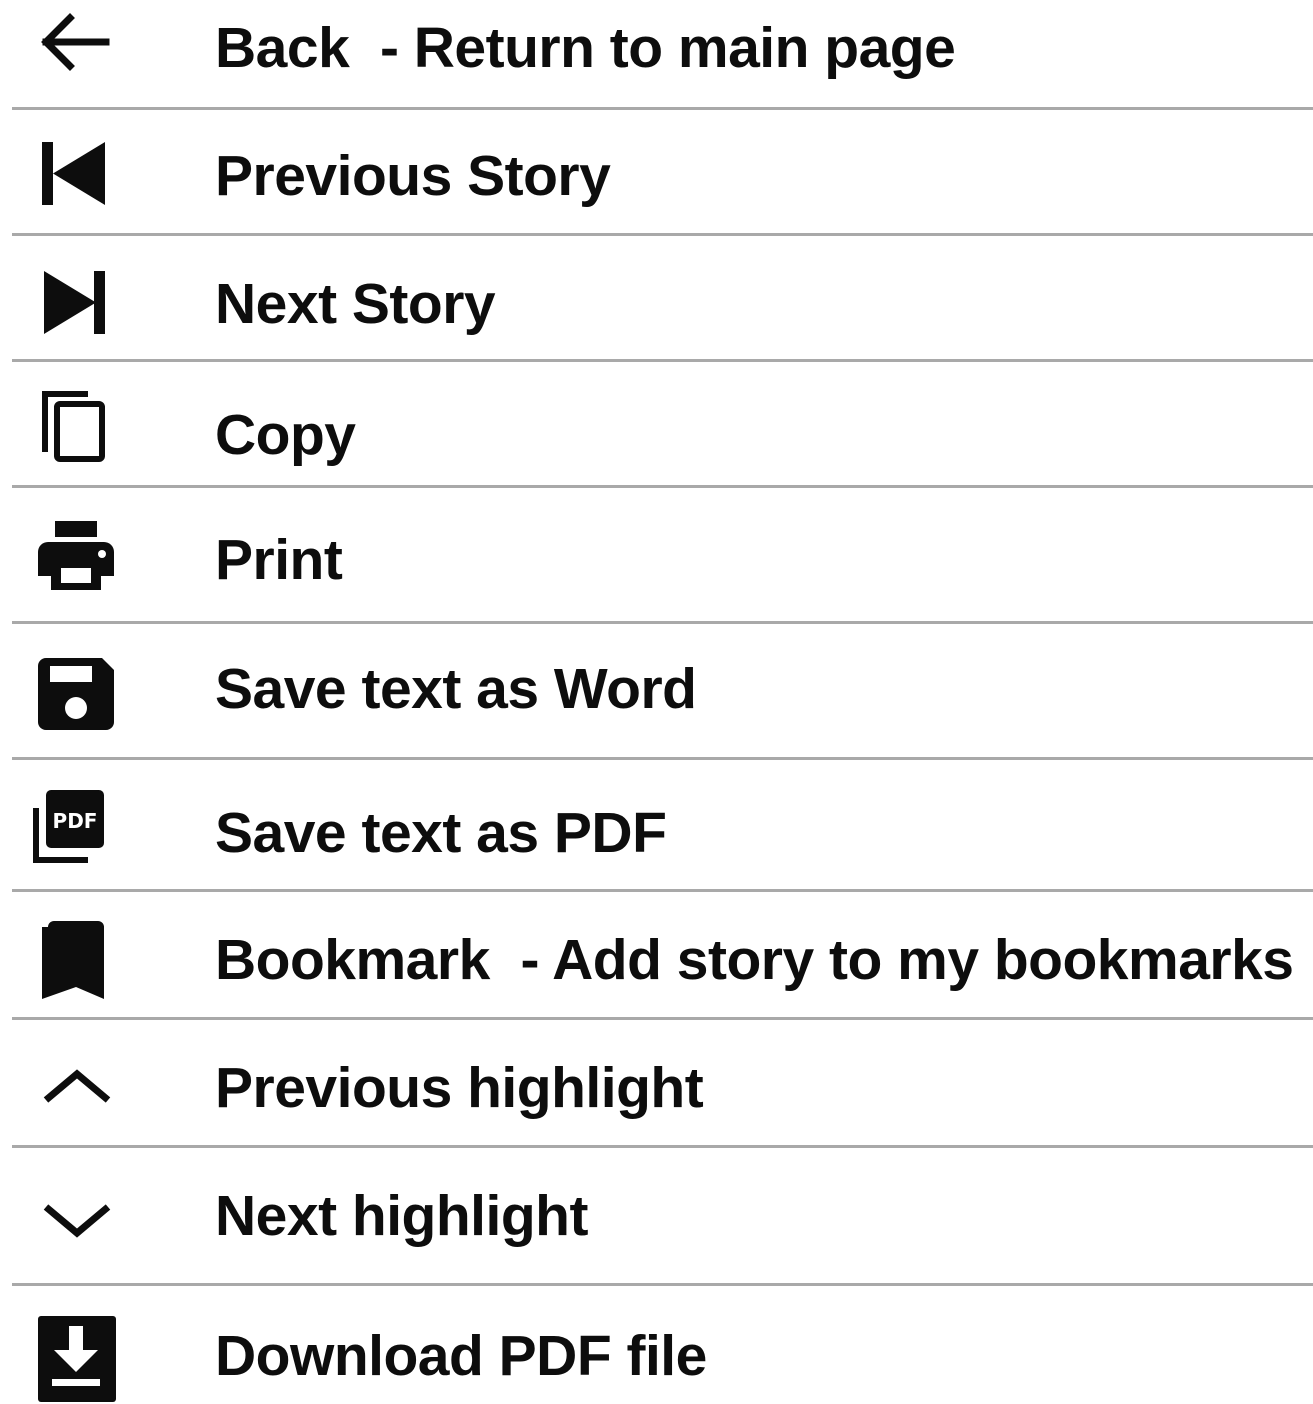 Image resolution: width=1313 pixels, height=1404 pixels. I want to click on menu-item-bookmark: Bookmark - Add story to my bookmarks, so click(656, 955).